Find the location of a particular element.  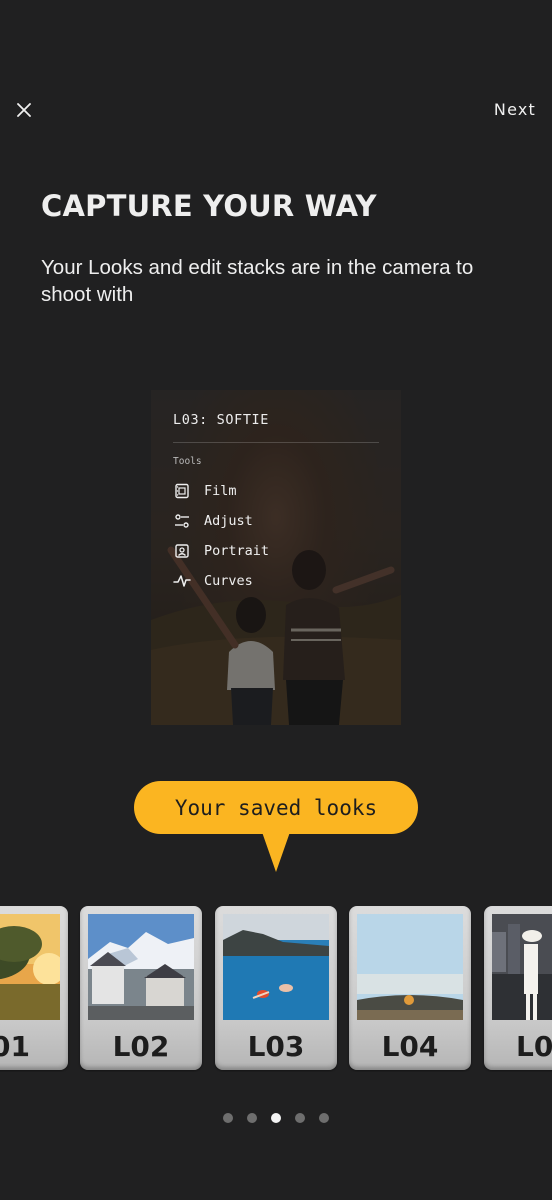

look-card-l02: L02 is located at coordinates (141, 988).